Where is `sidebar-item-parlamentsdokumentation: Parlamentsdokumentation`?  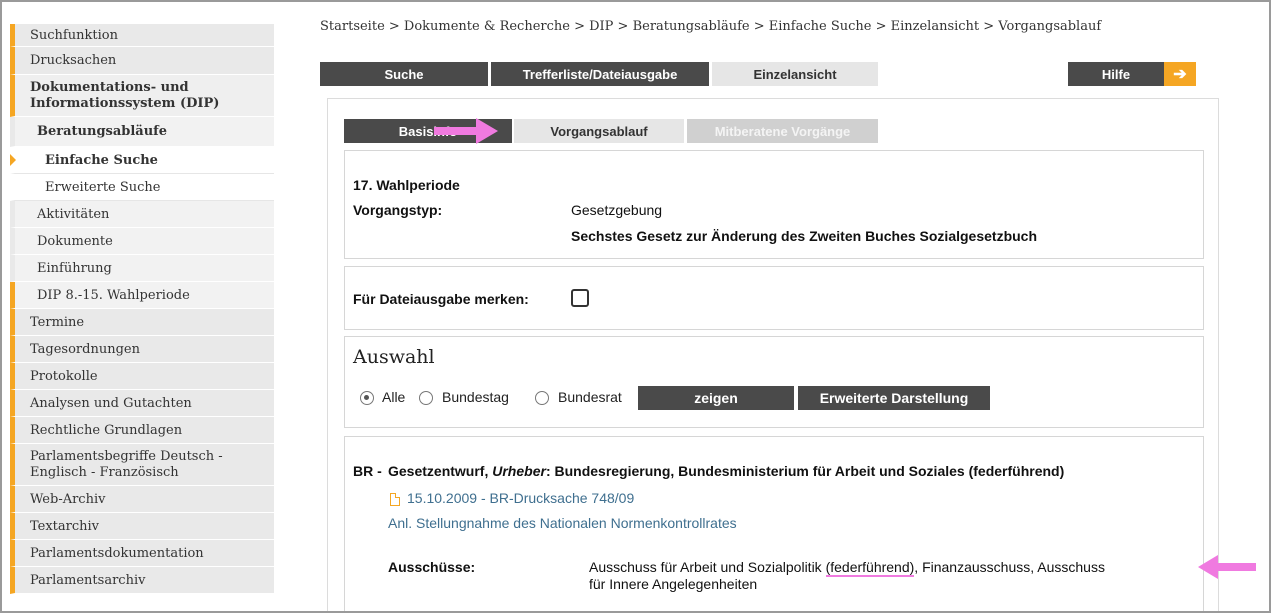 sidebar-item-parlamentsdokumentation: Parlamentsdokumentation is located at coordinates (142, 553).